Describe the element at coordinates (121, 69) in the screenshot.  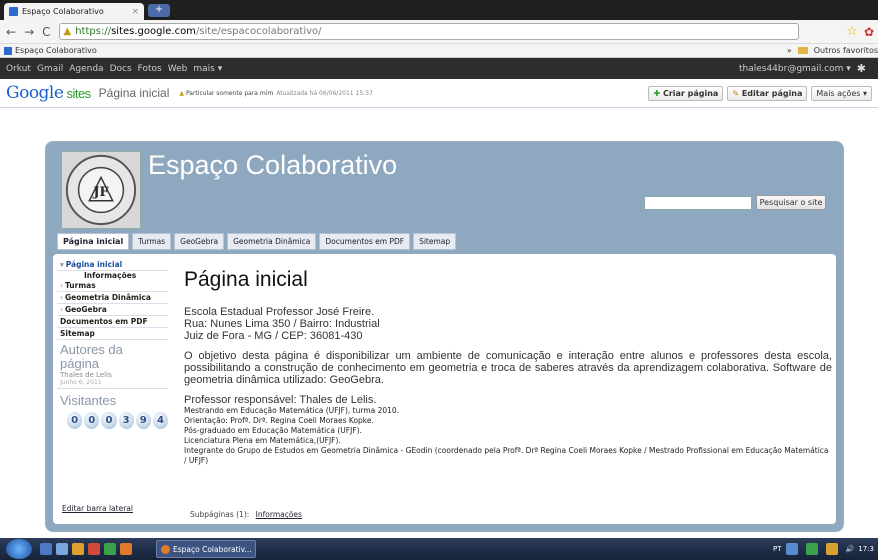
I see `gbar-link-docs: Docs` at that location.